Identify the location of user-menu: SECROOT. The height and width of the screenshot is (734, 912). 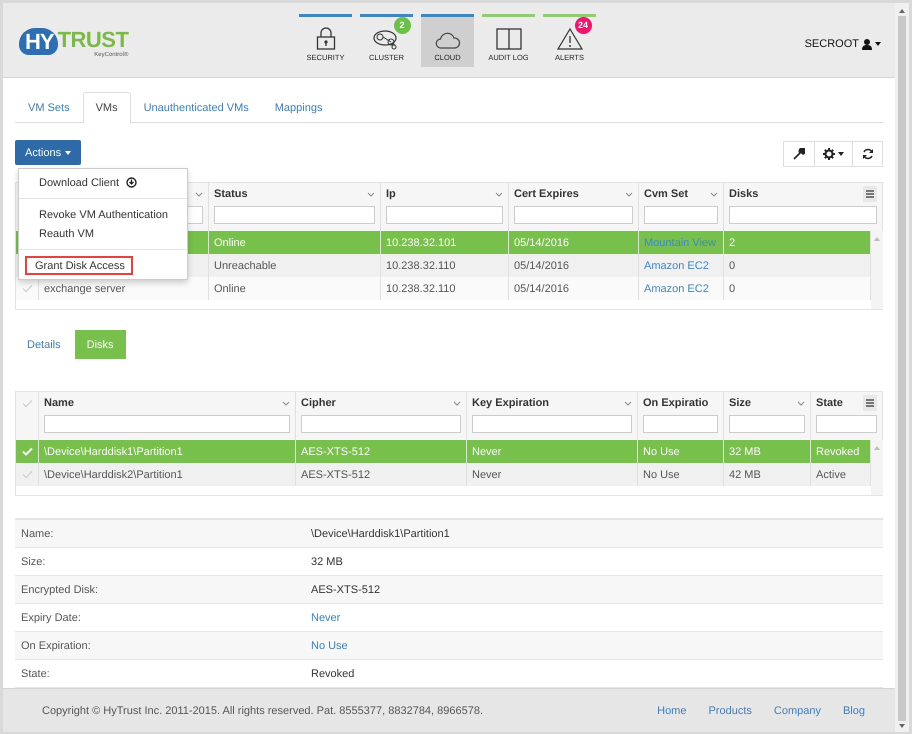
(842, 44).